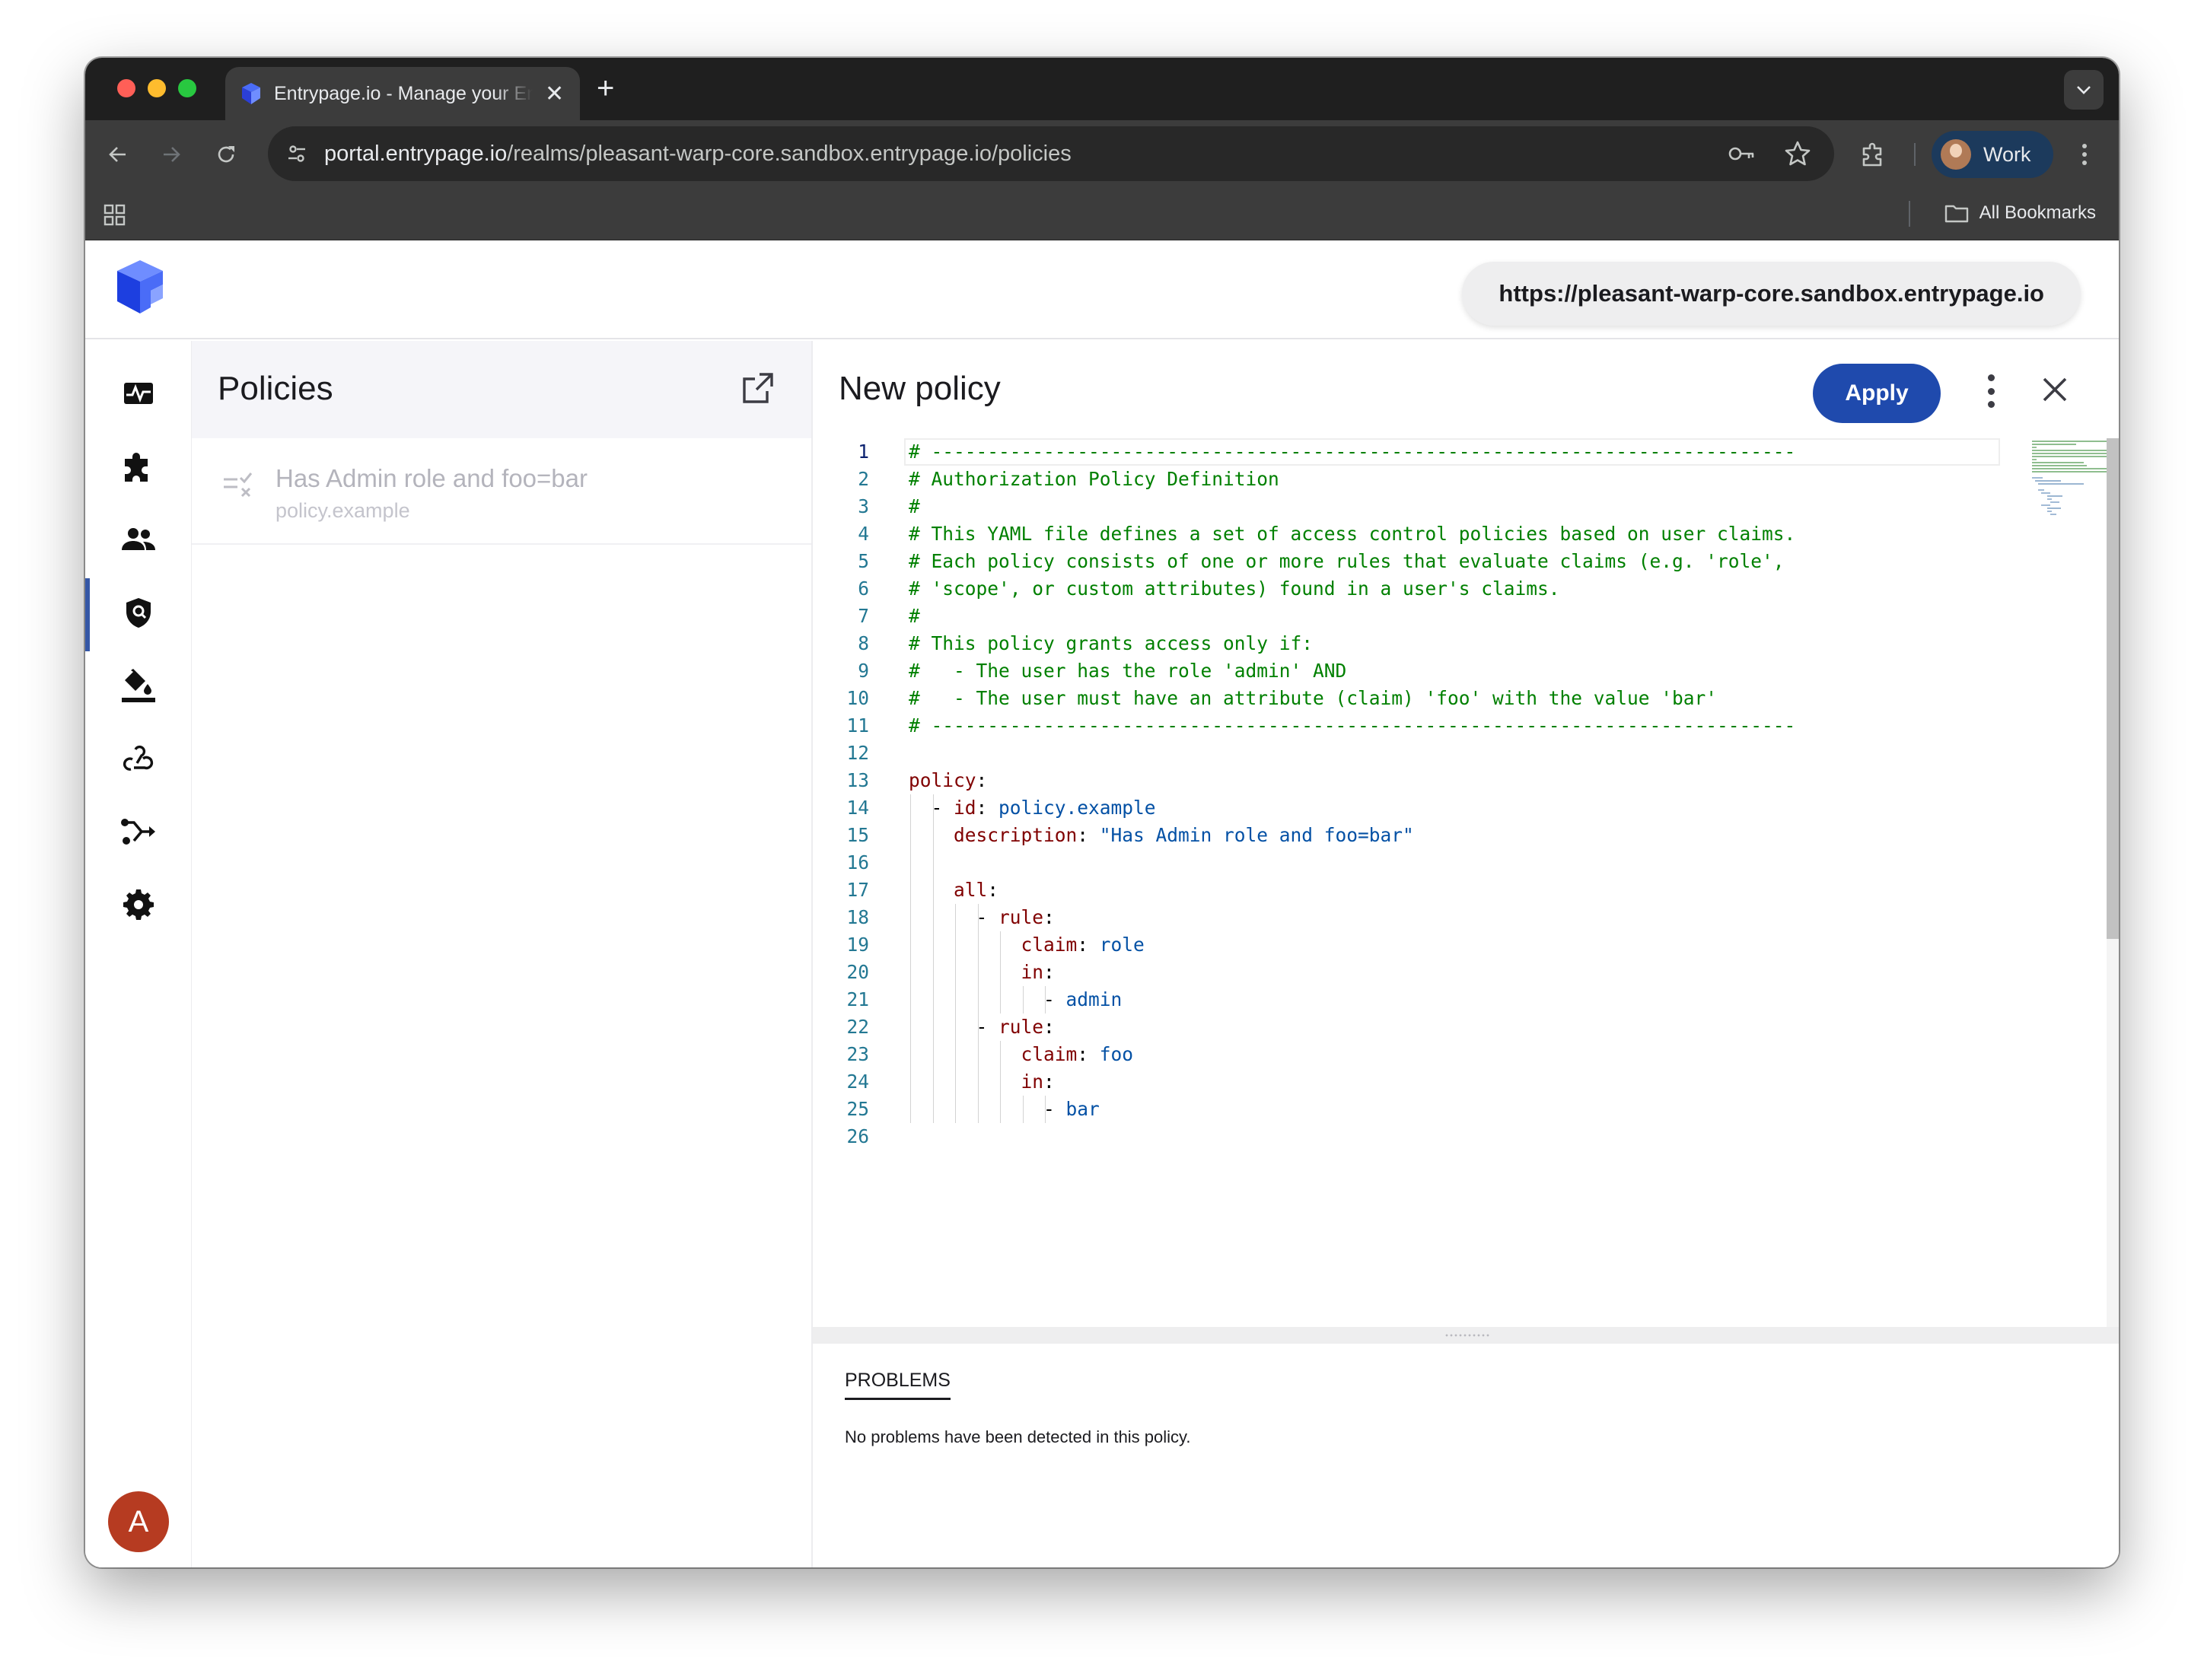 This screenshot has width=2204, height=1680. I want to click on password-key-icon, so click(1741, 153).